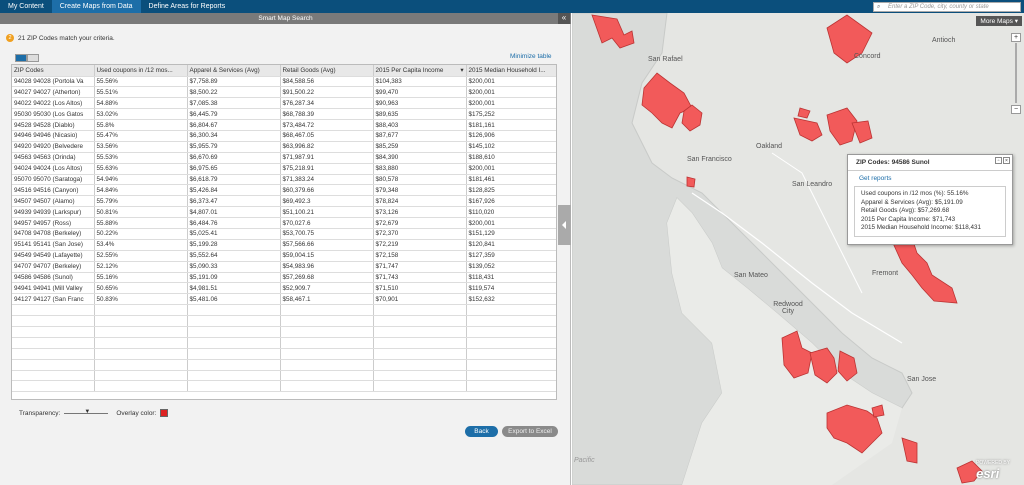 The image size is (1024, 485). What do you see at coordinates (327, 71) in the screenshot?
I see `col-retail: Retail Goods (Avg)` at bounding box center [327, 71].